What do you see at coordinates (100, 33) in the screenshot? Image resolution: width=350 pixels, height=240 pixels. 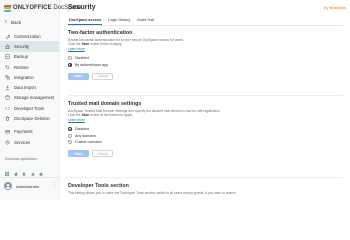 I see `section-title: Two-factor authentication` at bounding box center [100, 33].